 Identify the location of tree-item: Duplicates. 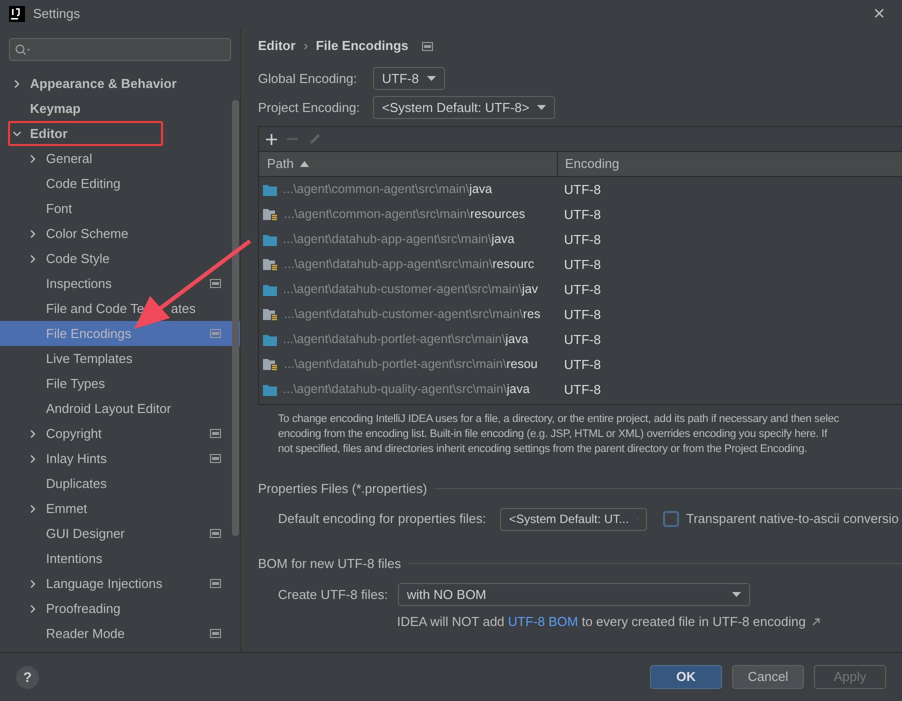
(120, 483).